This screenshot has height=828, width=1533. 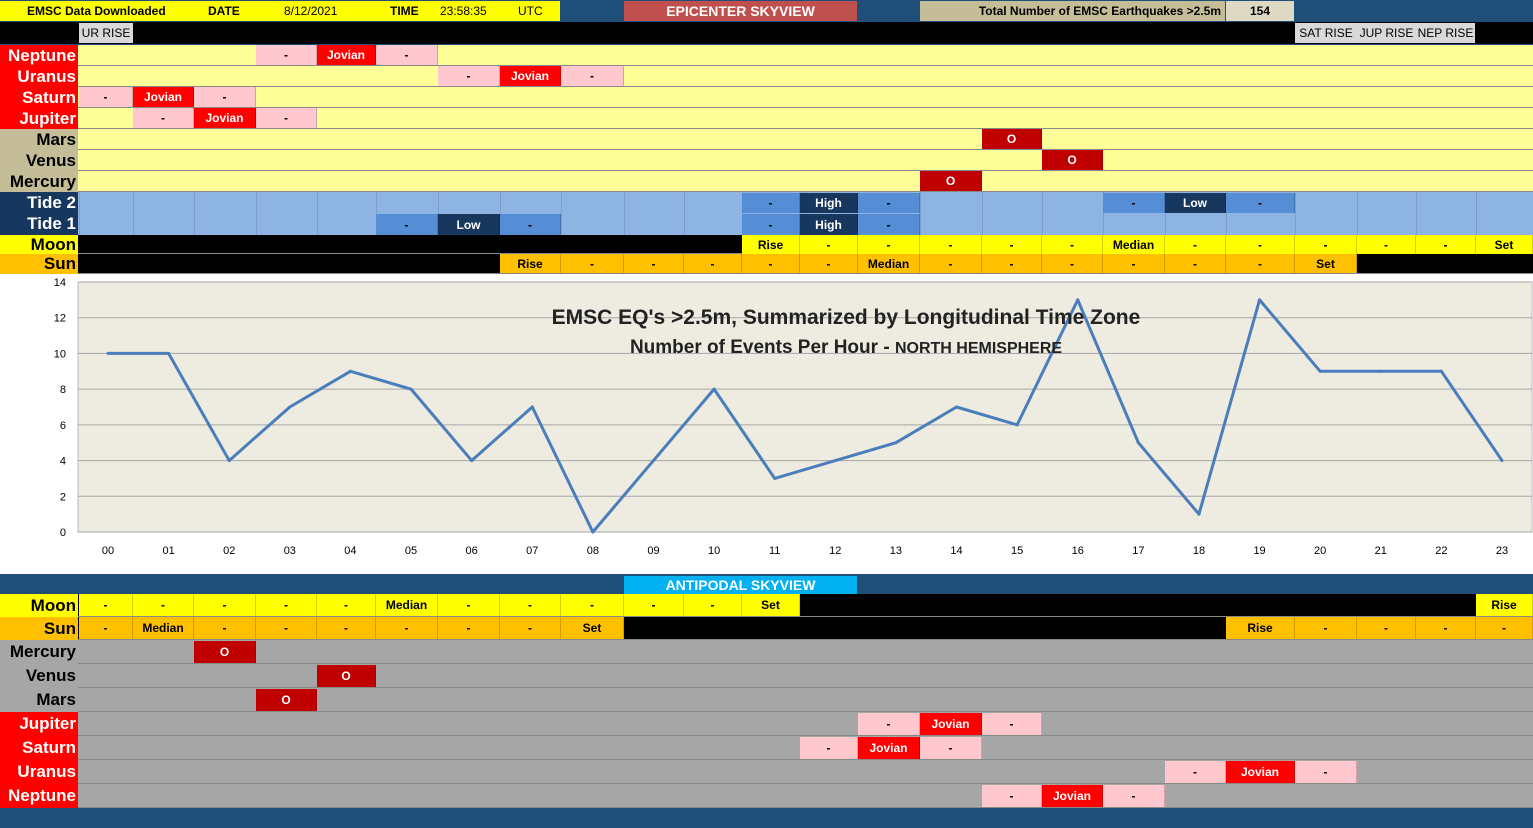 What do you see at coordinates (766, 76) in the screenshot?
I see `epi-uranus-row-bg` at bounding box center [766, 76].